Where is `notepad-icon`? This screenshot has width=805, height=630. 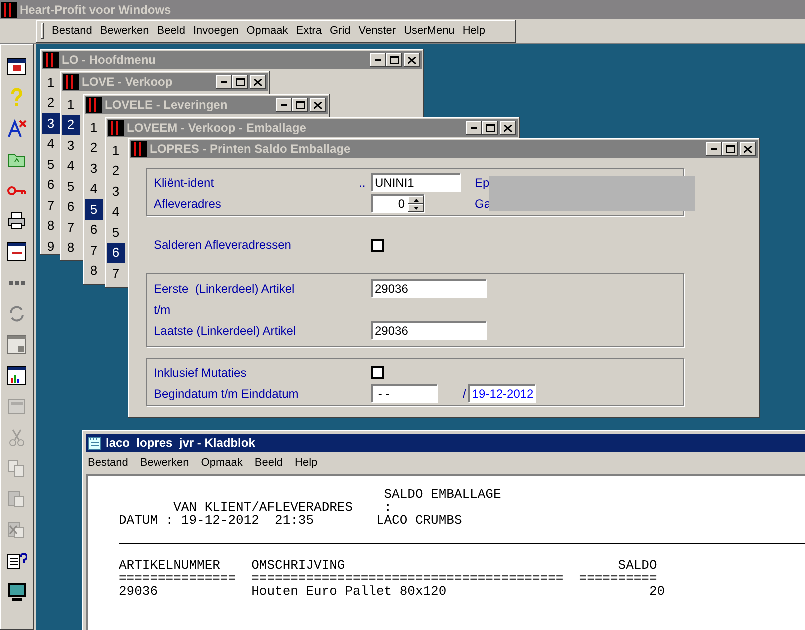 notepad-icon is located at coordinates (95, 443).